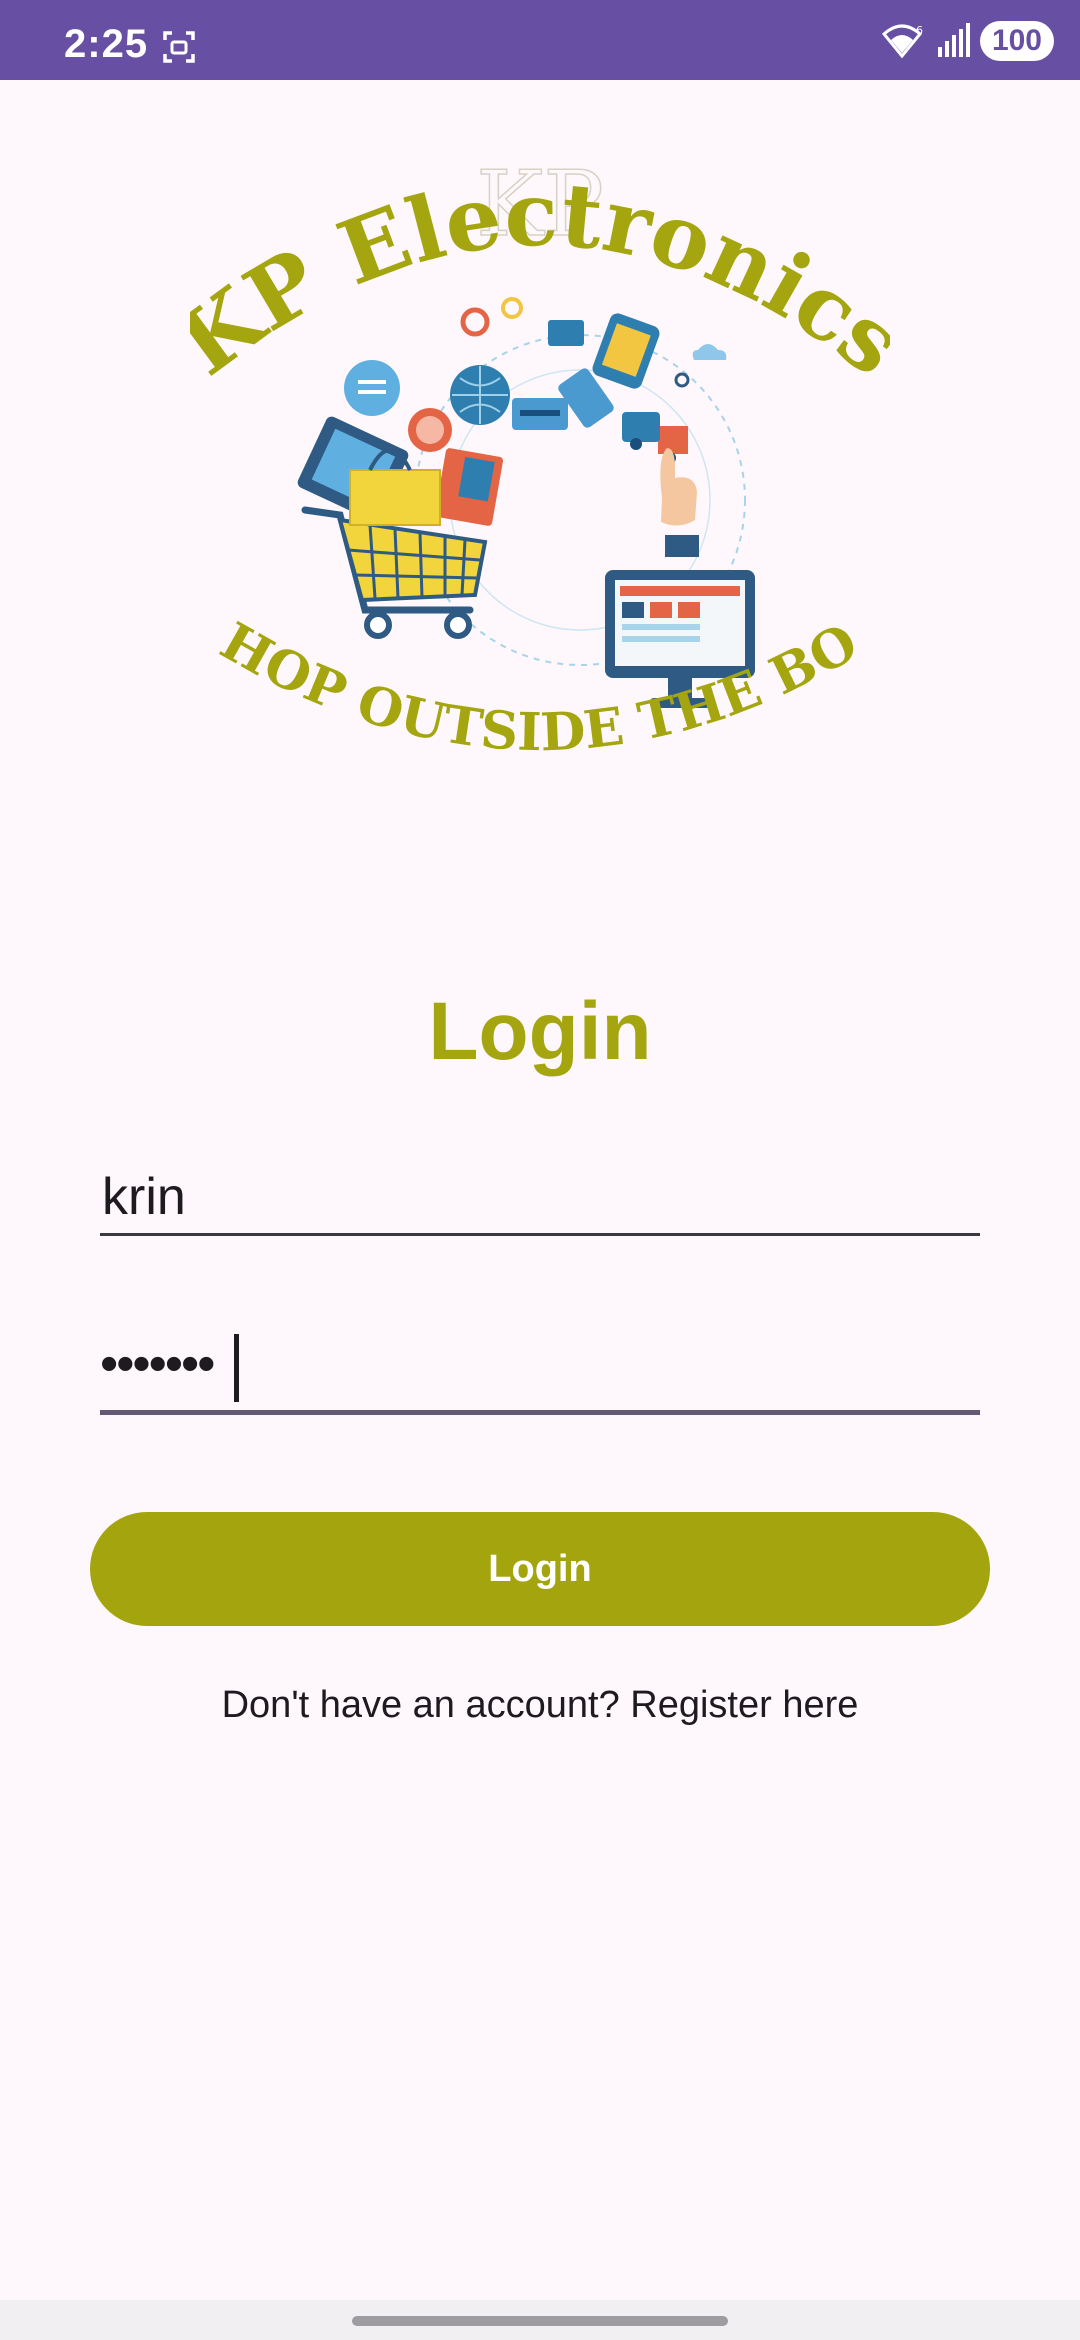 This screenshot has height=2340, width=1080. What do you see at coordinates (919, 30) in the screenshot?
I see `svg-text: 6` at bounding box center [919, 30].